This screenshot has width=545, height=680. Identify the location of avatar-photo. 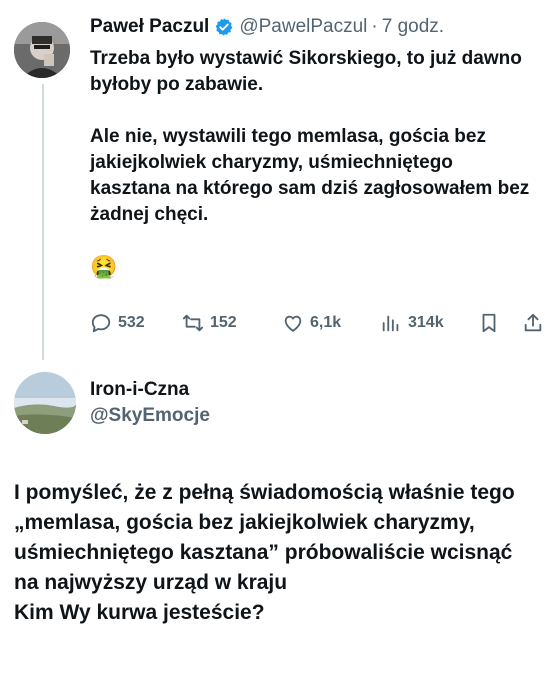
(42, 50).